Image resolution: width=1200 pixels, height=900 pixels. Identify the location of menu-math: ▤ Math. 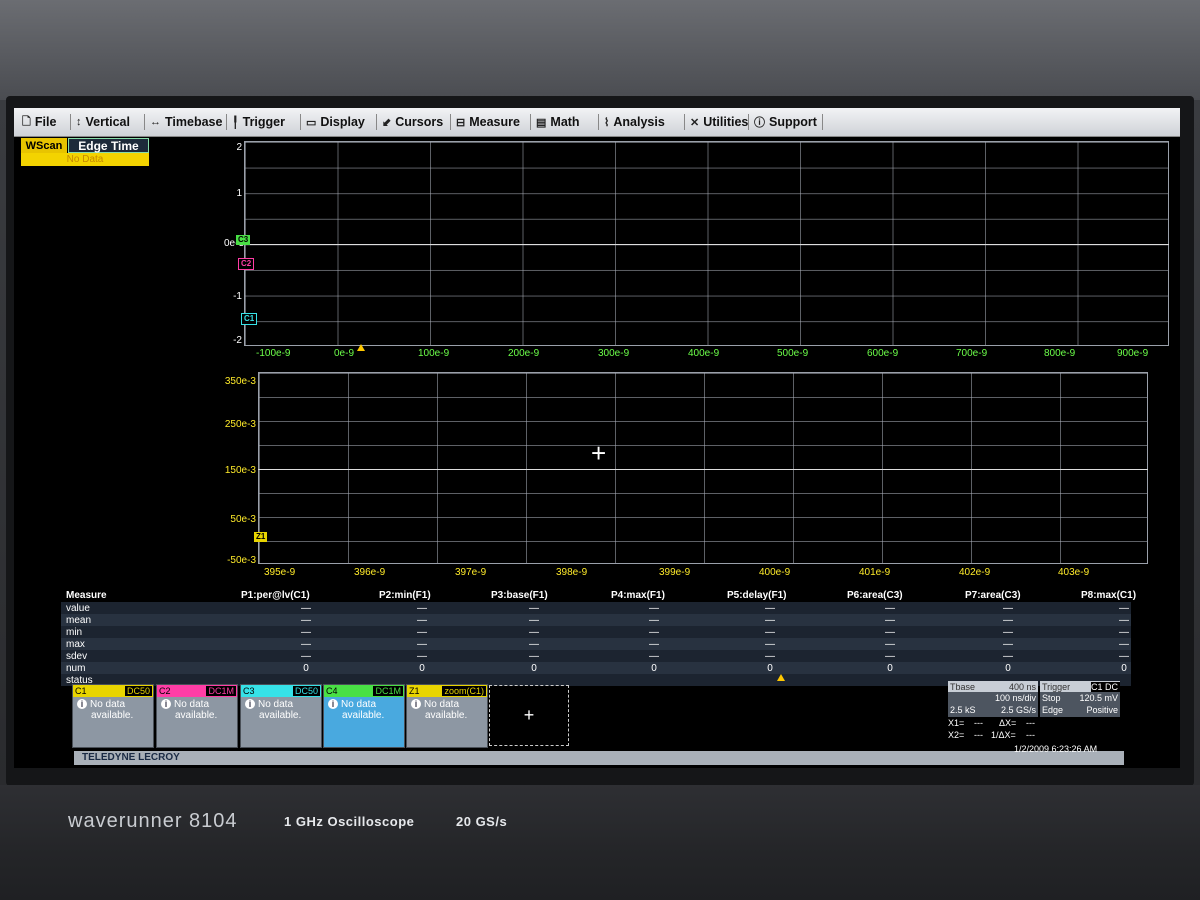
(558, 122).